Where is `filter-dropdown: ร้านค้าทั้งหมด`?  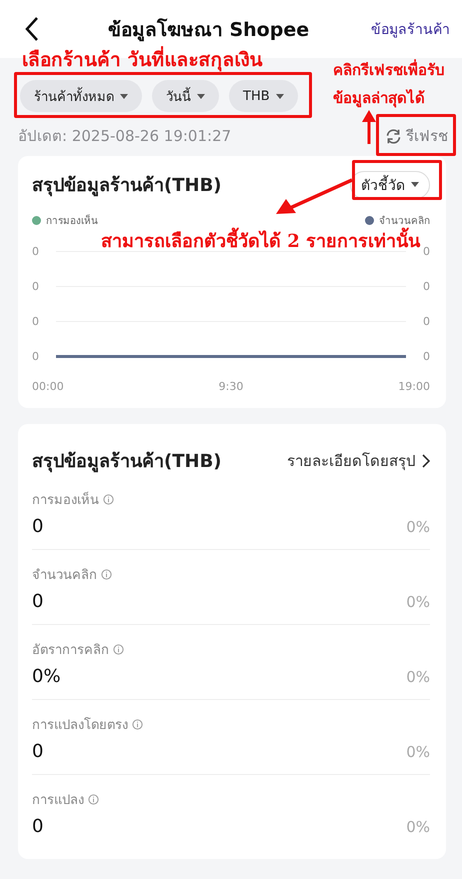
filter-dropdown: ร้านค้าทั้งหมด is located at coordinates (81, 96).